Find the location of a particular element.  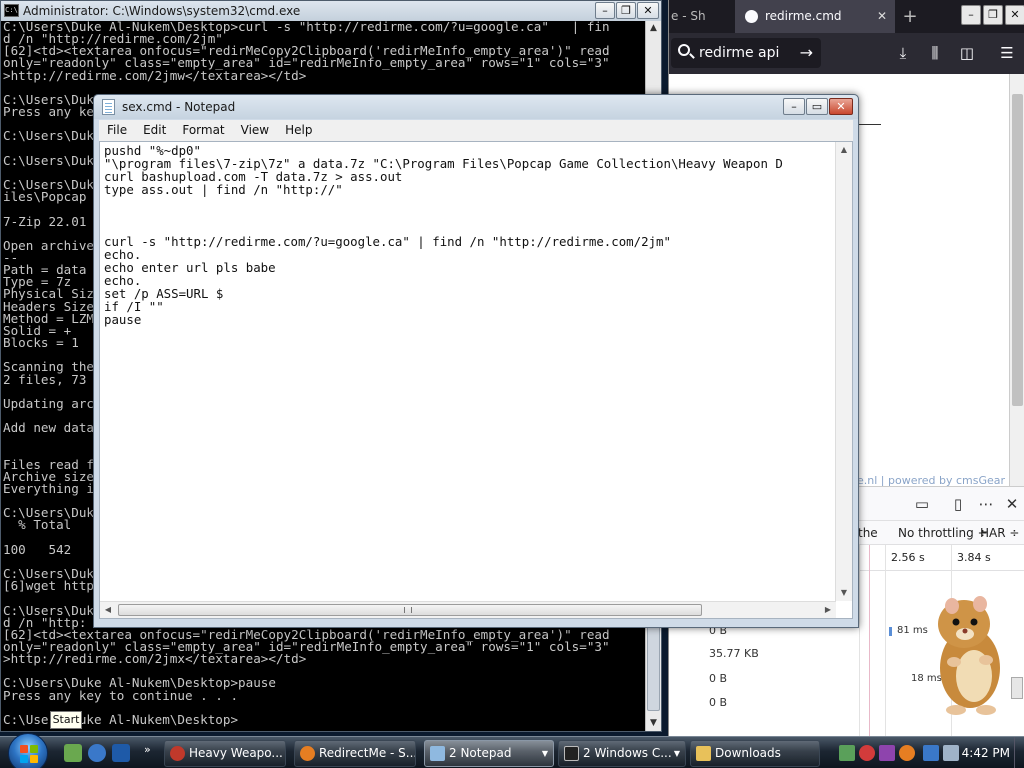

quicklaunch-app-icon is located at coordinates (73, 753).